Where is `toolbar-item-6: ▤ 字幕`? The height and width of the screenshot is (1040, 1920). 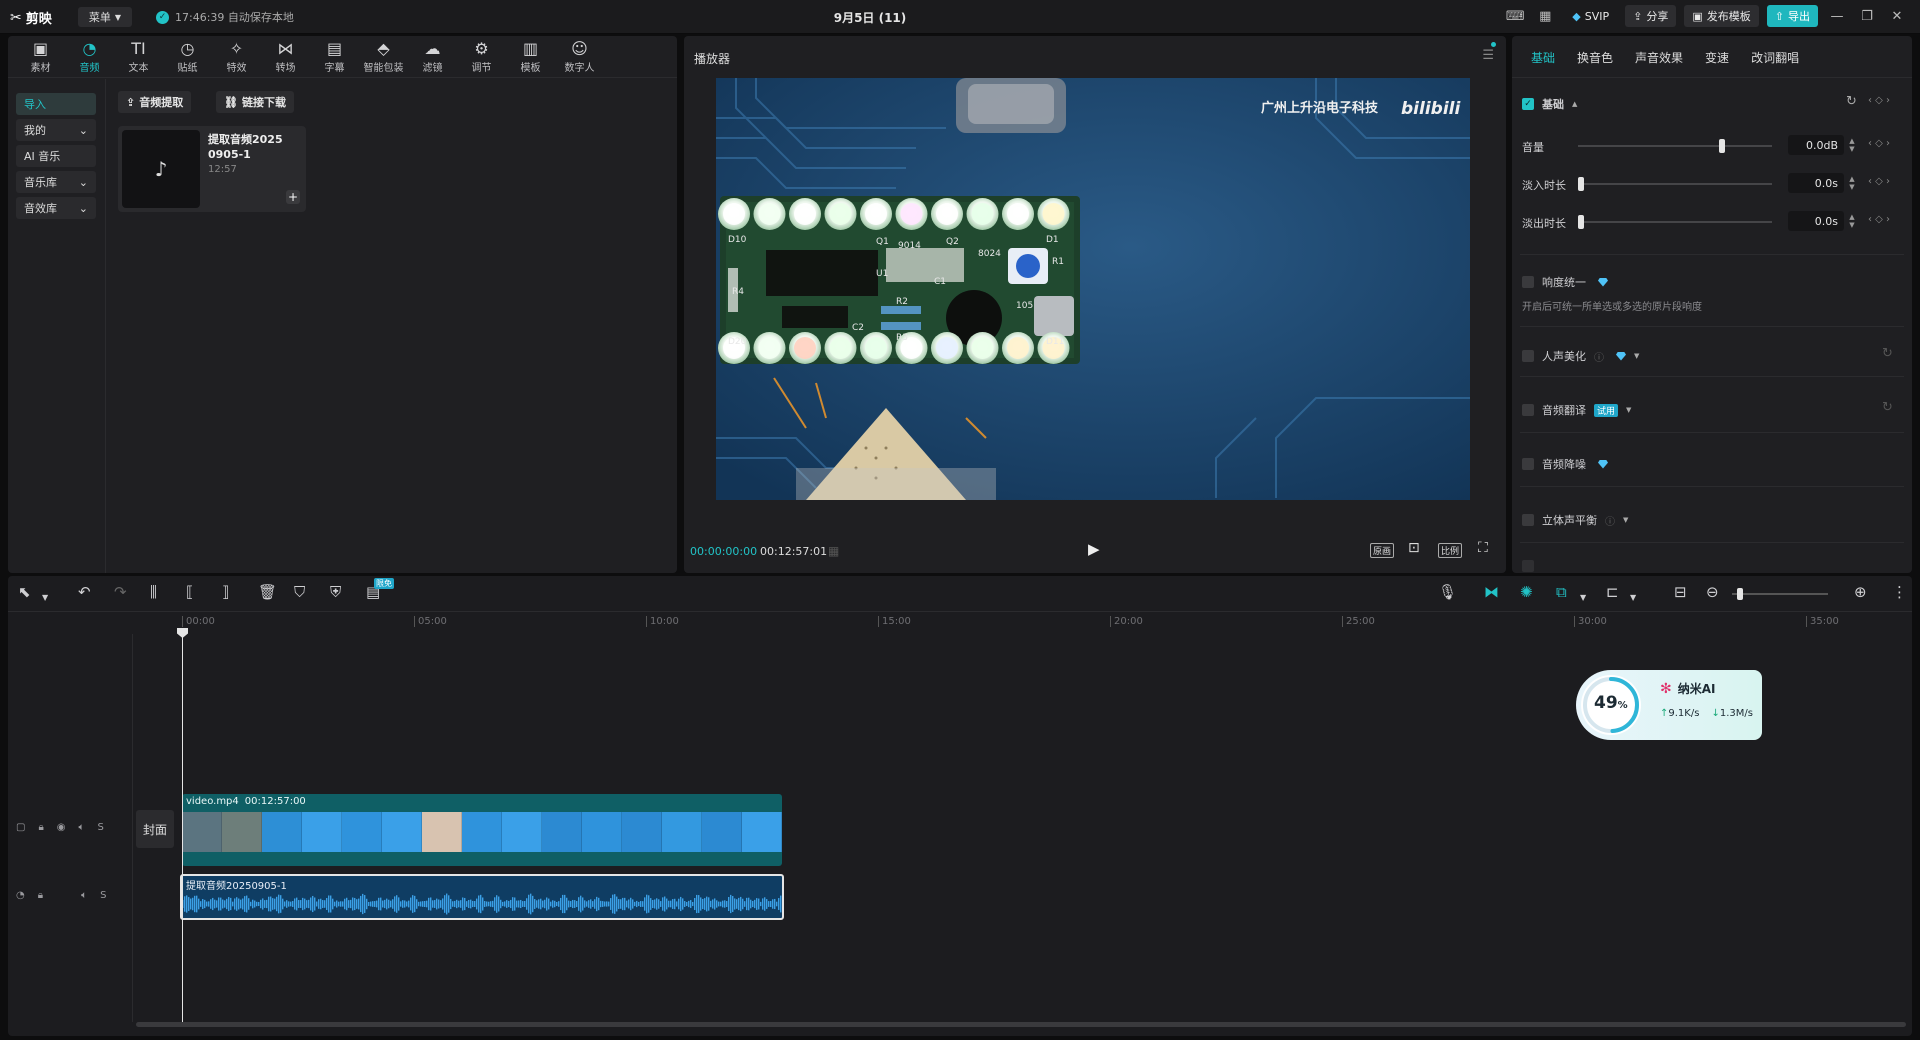
toolbar-item-6: ▤ 字幕 is located at coordinates (334, 57).